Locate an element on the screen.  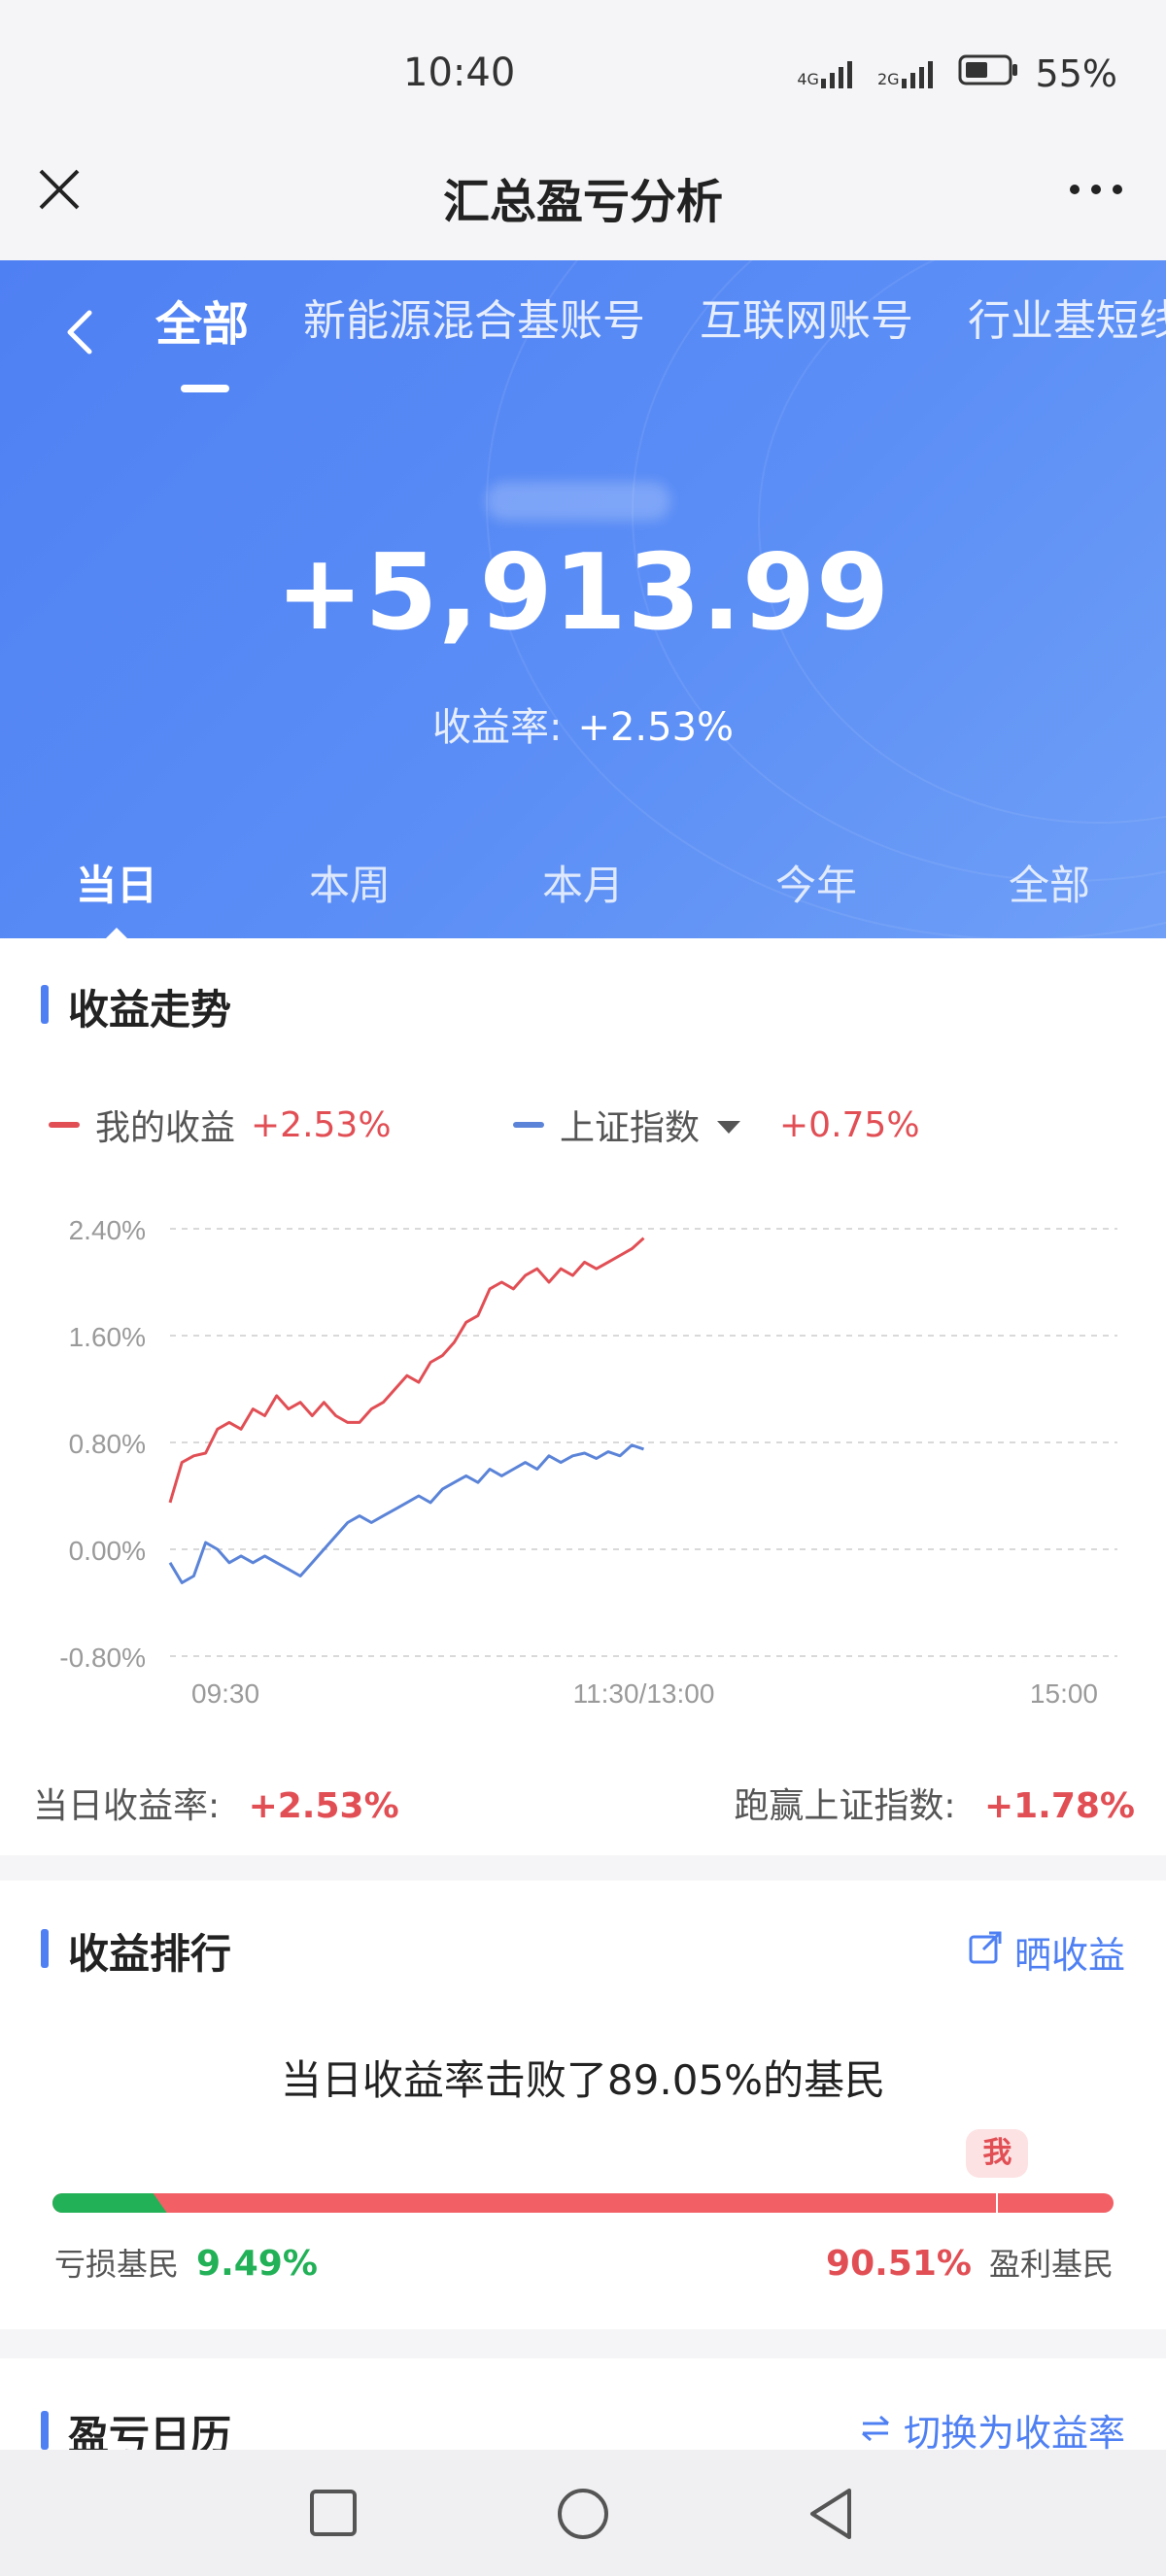
switch-to-rate-button: 切换为收益率 is located at coordinates (993, 2430).